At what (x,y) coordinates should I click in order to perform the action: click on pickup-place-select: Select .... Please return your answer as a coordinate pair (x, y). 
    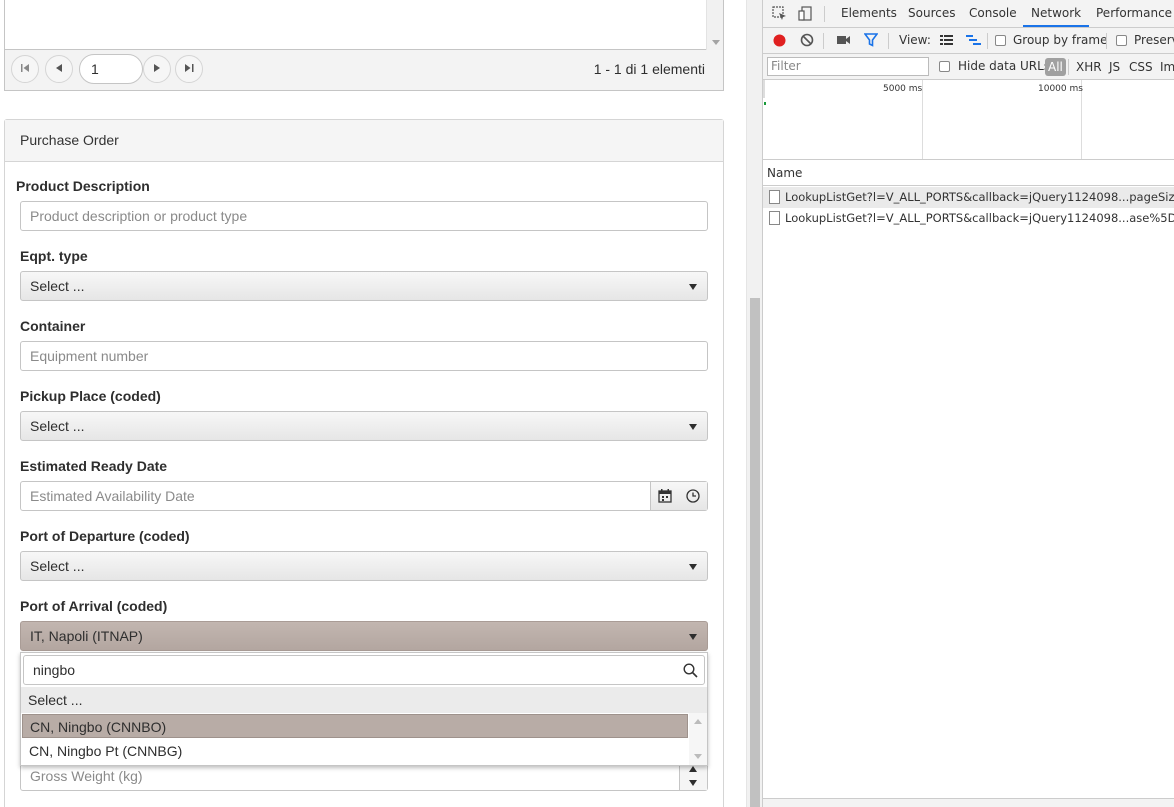
    Looking at the image, I should click on (364, 426).